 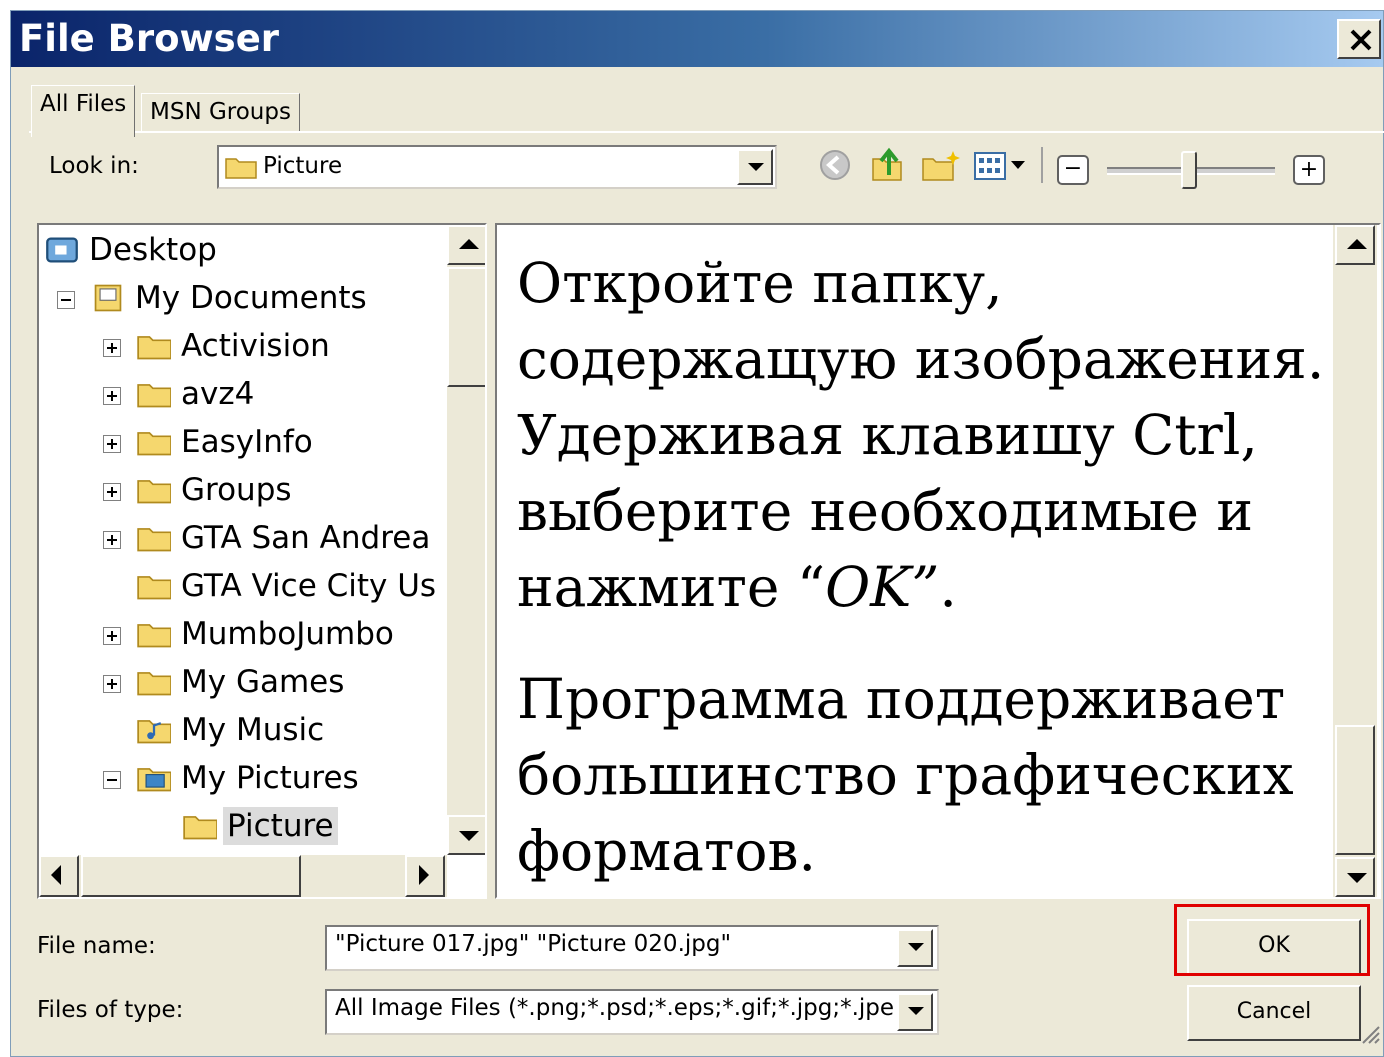 I want to click on tree-item-label: My Games, so click(x=262, y=682).